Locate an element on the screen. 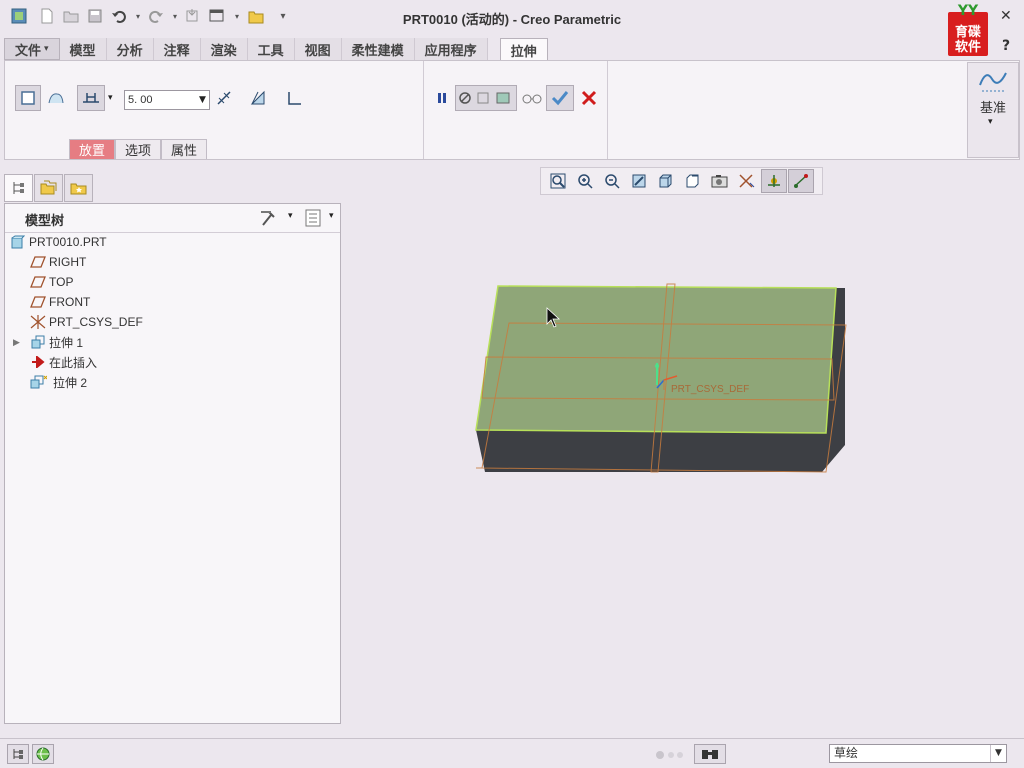  zoom-in-icon is located at coordinates (585, 181).